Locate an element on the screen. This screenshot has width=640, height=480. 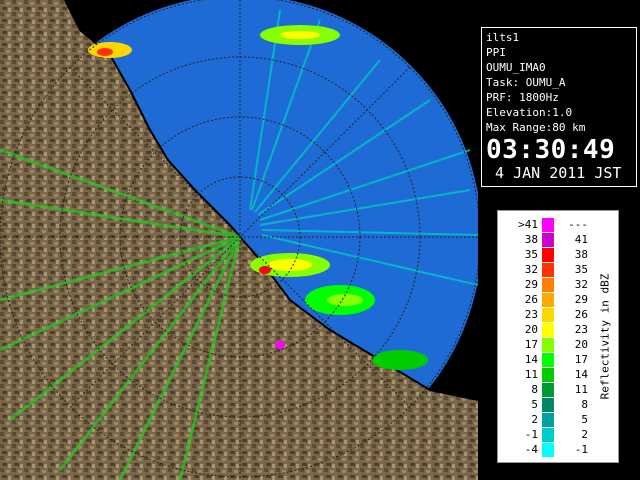
legend-row: -1 2 is located at coordinates (546, 435).